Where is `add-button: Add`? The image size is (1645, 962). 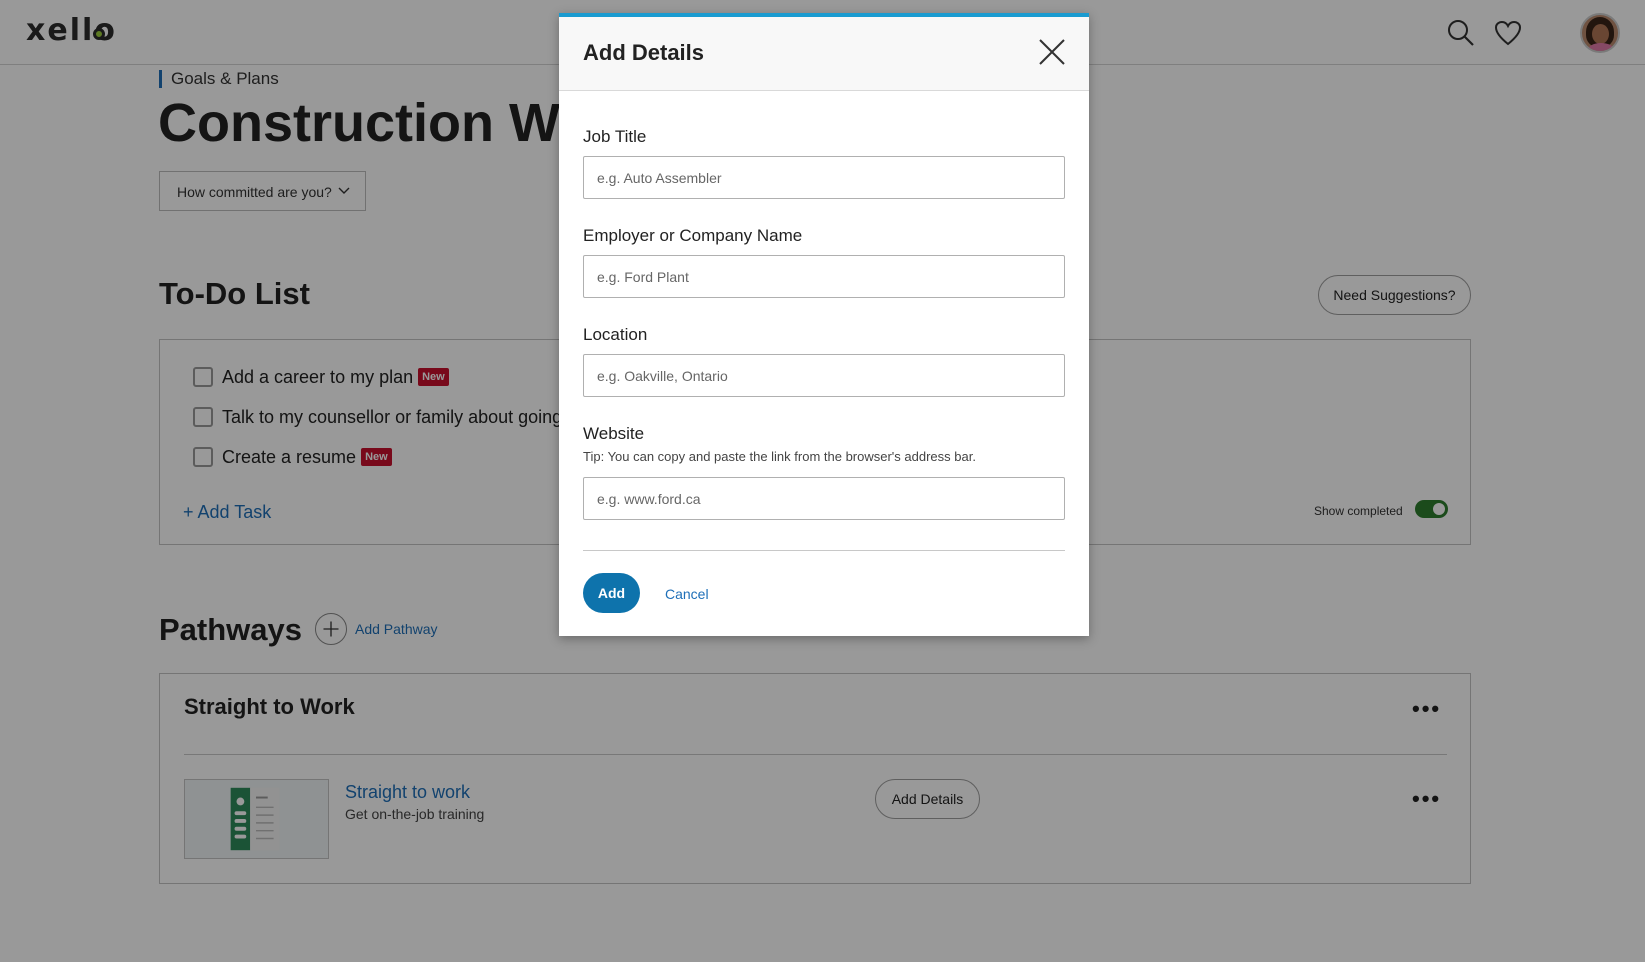 add-button: Add is located at coordinates (611, 593).